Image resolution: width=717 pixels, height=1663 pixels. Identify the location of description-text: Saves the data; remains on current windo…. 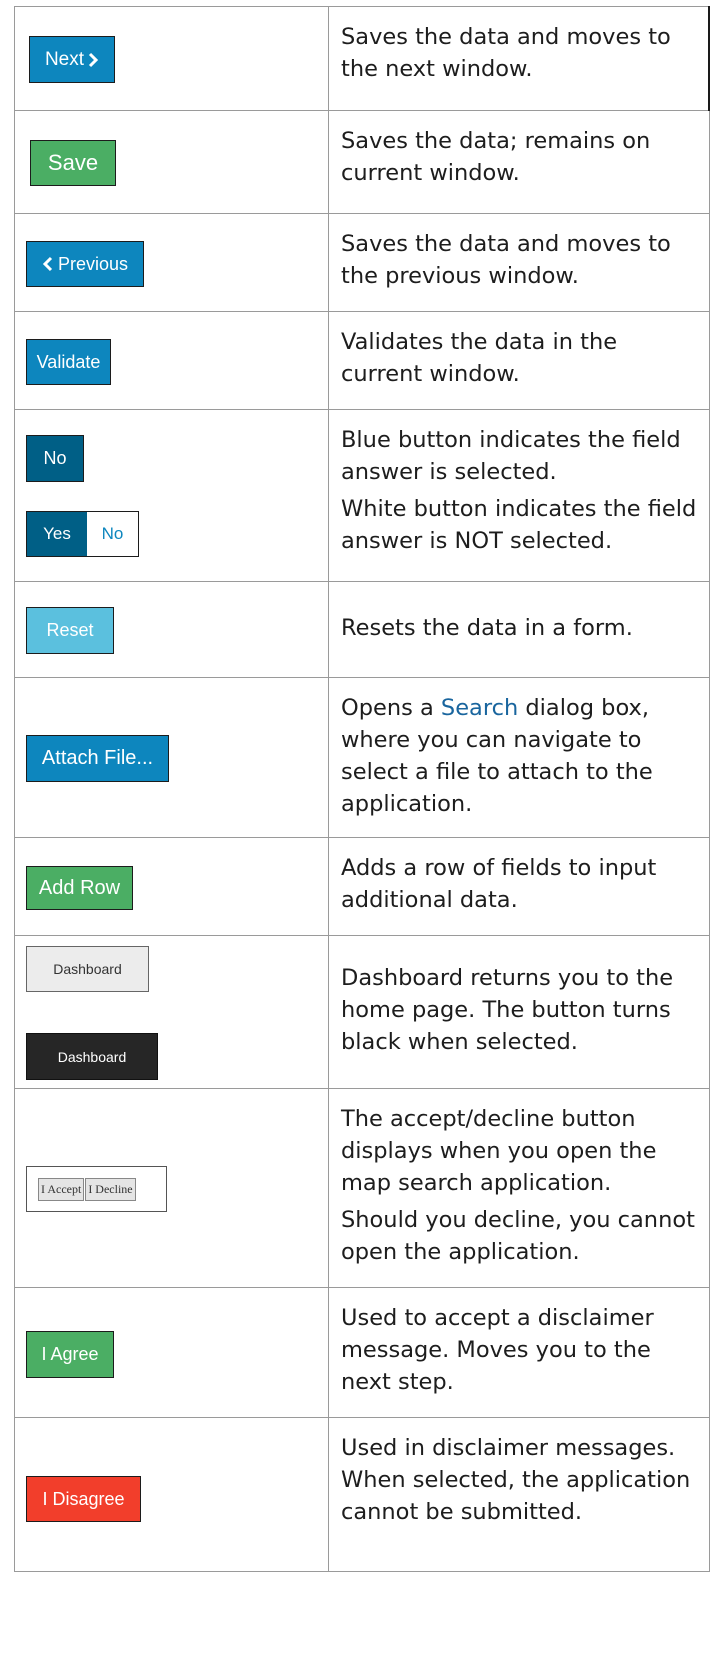
(496, 157).